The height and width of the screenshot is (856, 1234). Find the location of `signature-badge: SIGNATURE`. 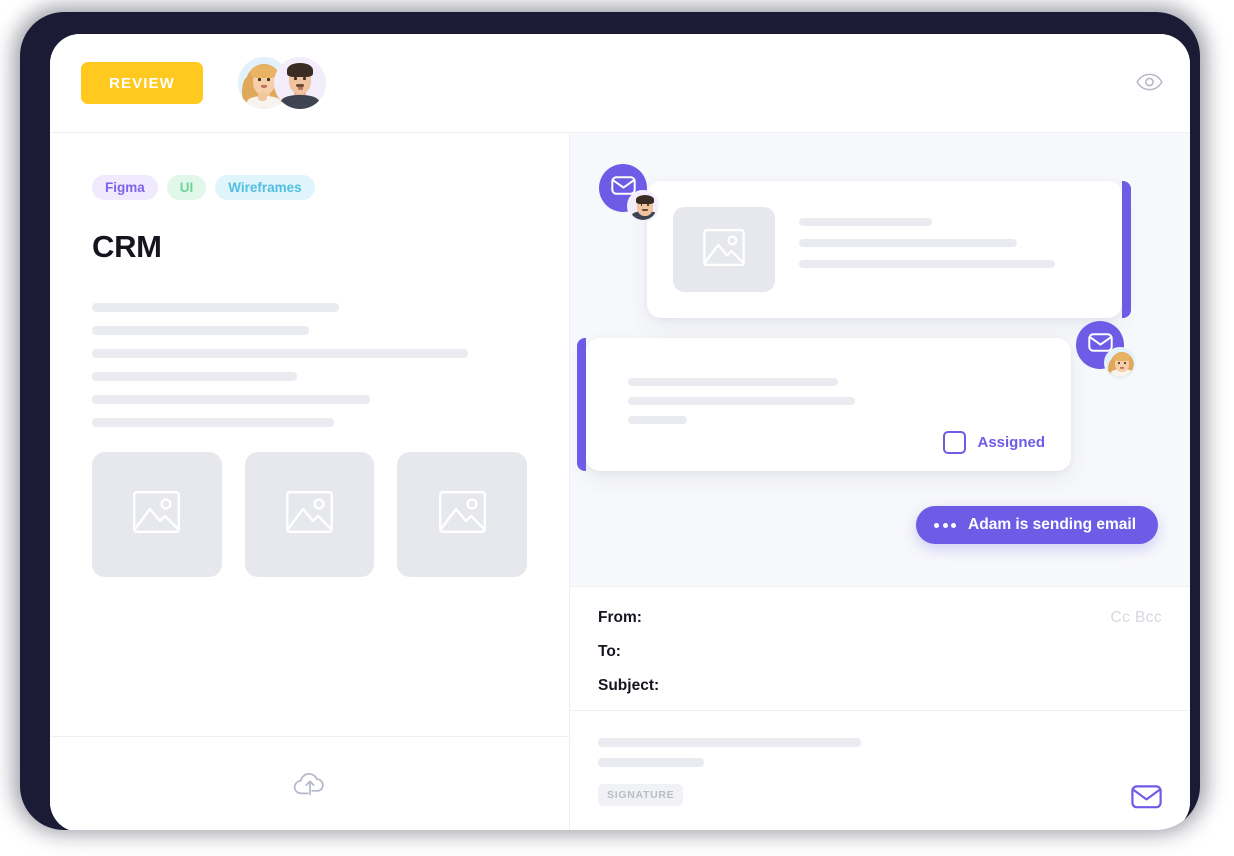

signature-badge: SIGNATURE is located at coordinates (641, 795).